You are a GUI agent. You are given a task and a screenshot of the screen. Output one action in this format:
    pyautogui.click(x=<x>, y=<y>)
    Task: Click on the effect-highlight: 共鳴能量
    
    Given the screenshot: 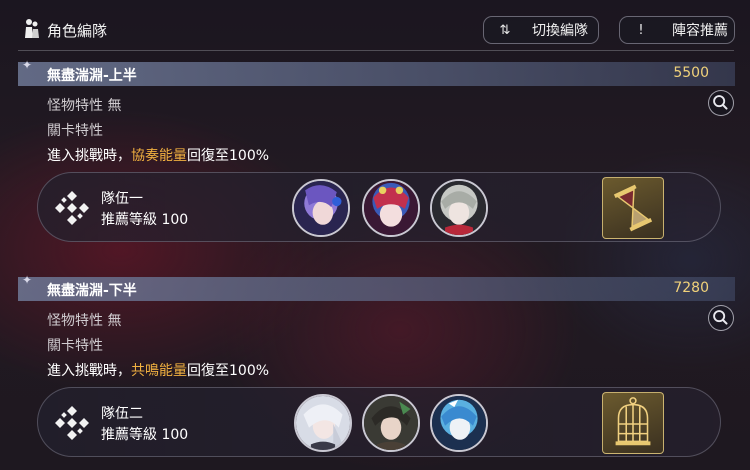 What is the action you would take?
    pyautogui.click(x=159, y=371)
    